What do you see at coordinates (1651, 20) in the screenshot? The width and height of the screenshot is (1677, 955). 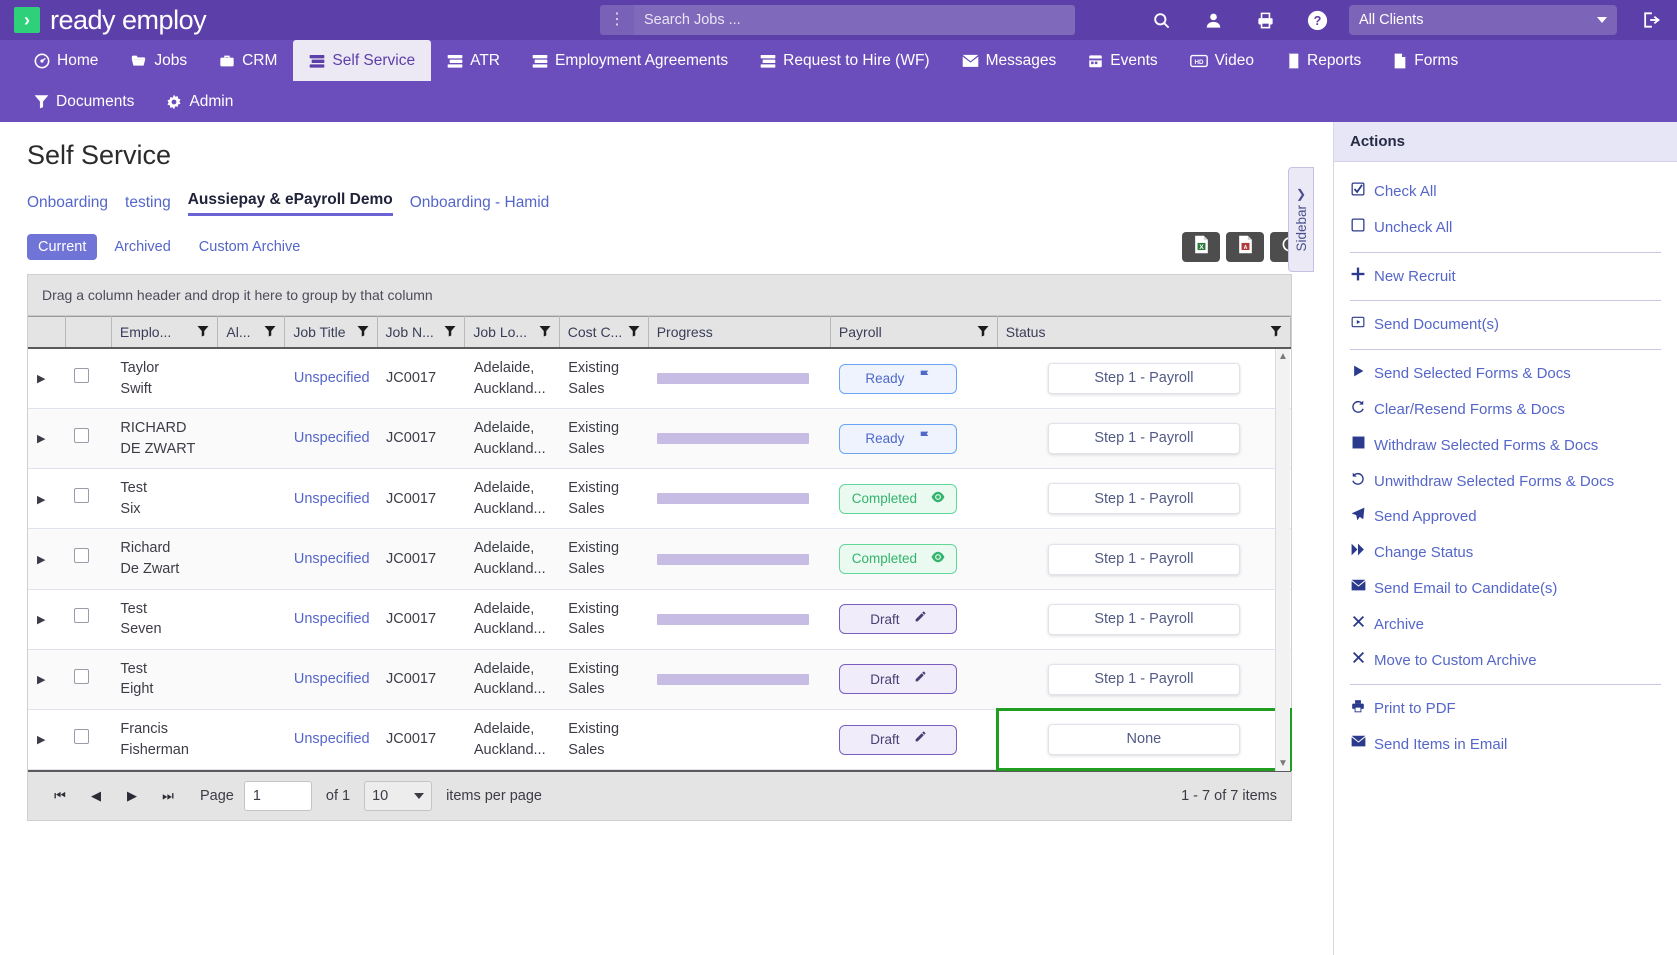 I see `logout-icon` at bounding box center [1651, 20].